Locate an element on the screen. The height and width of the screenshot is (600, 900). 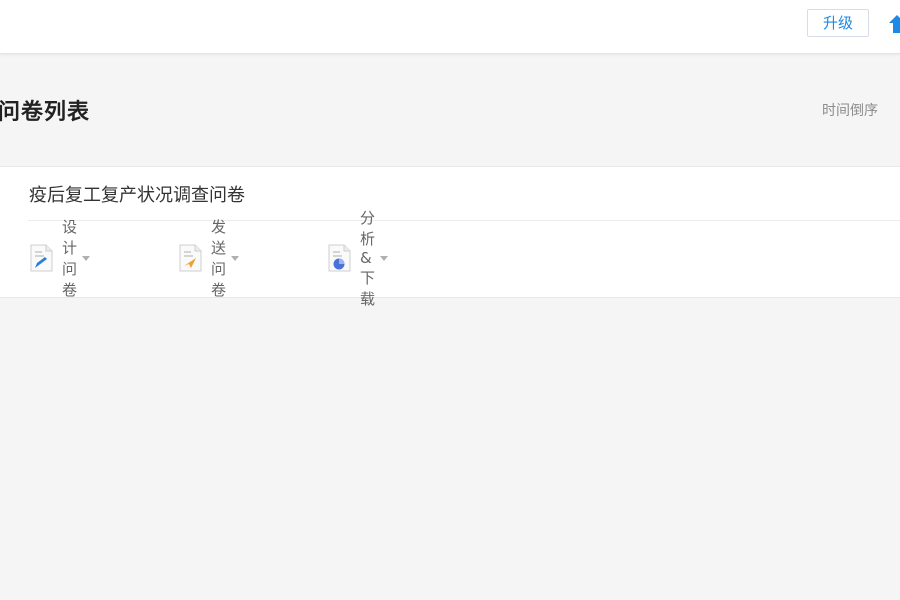
top-bar: 升级 is located at coordinates (450, 27).